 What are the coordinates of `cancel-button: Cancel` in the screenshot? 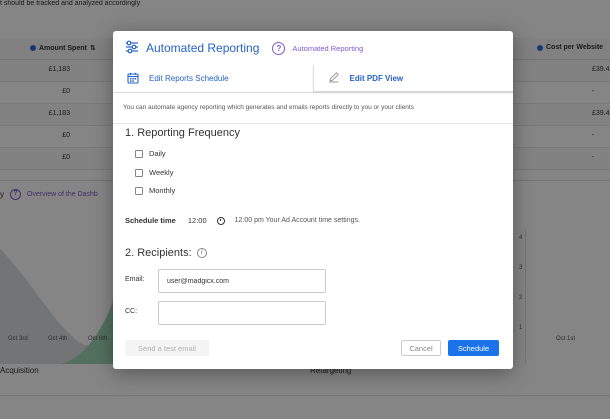 It's located at (421, 348).